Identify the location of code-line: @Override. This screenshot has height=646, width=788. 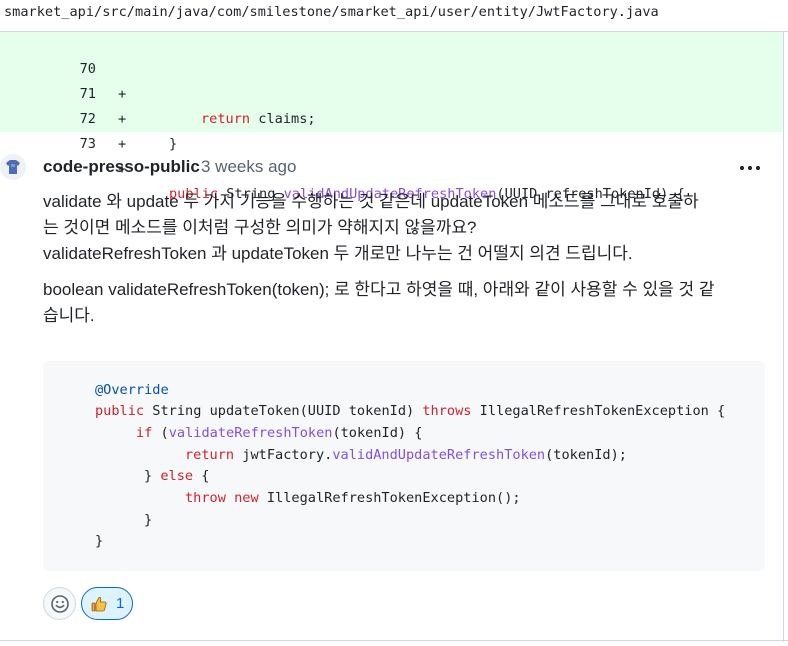
(132, 390).